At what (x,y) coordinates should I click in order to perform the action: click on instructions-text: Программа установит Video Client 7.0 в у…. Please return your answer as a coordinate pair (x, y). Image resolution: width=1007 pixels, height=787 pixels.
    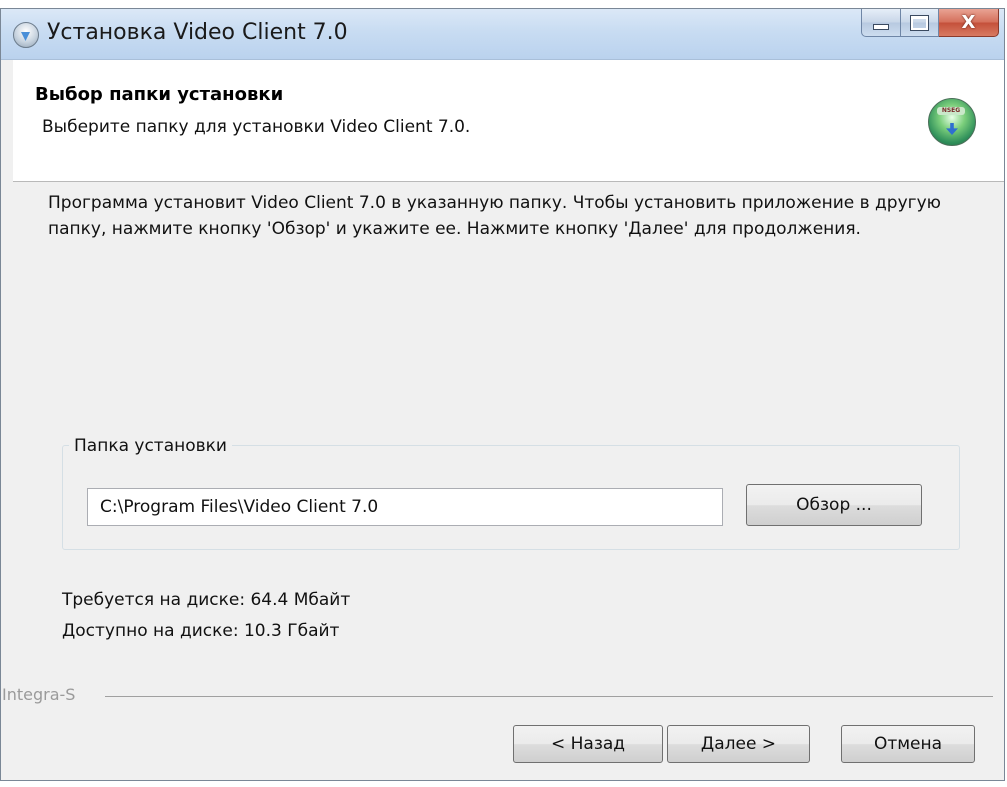
    Looking at the image, I should click on (494, 216).